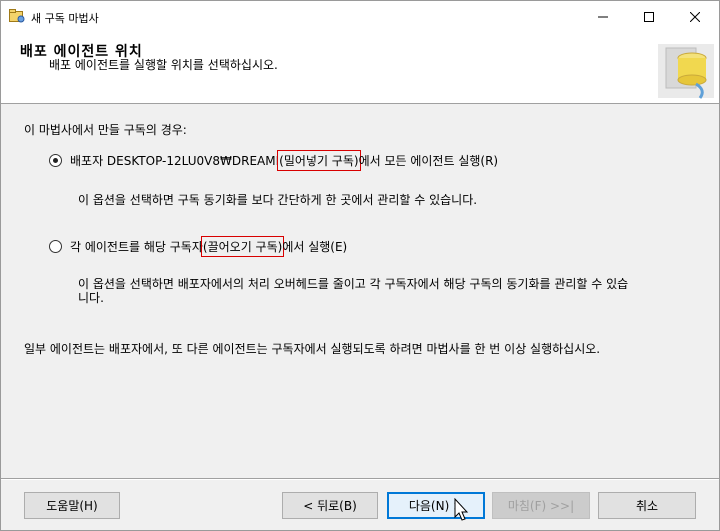 This screenshot has width=720, height=531. I want to click on radio-push, so click(55, 160).